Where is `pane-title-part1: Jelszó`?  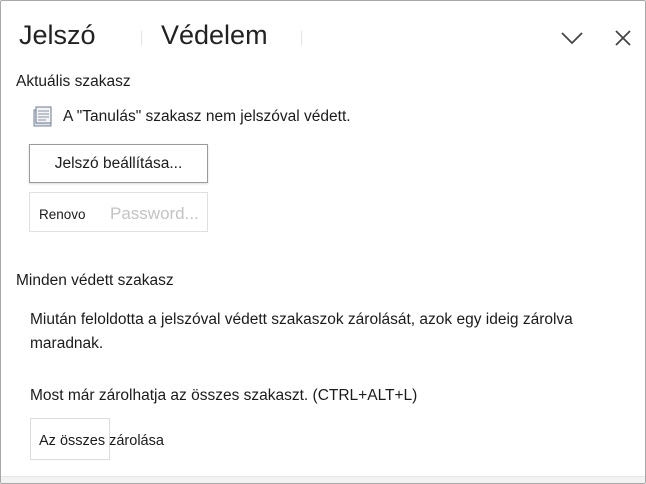
pane-title-part1: Jelszó is located at coordinates (57, 35).